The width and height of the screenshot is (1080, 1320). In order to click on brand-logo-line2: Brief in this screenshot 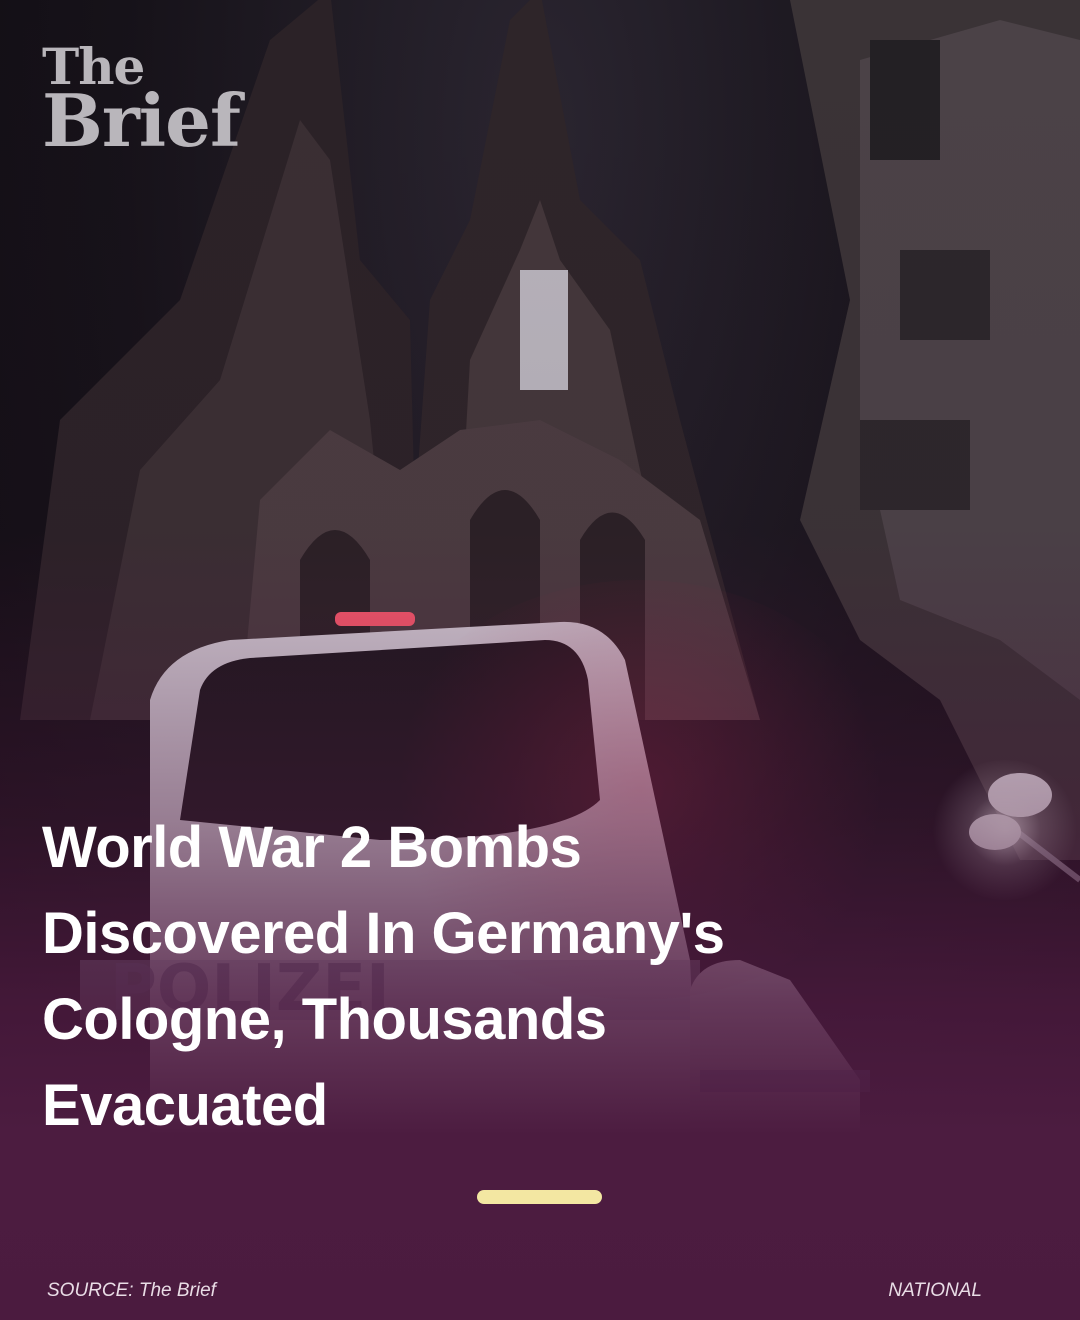, I will do `click(141, 120)`.